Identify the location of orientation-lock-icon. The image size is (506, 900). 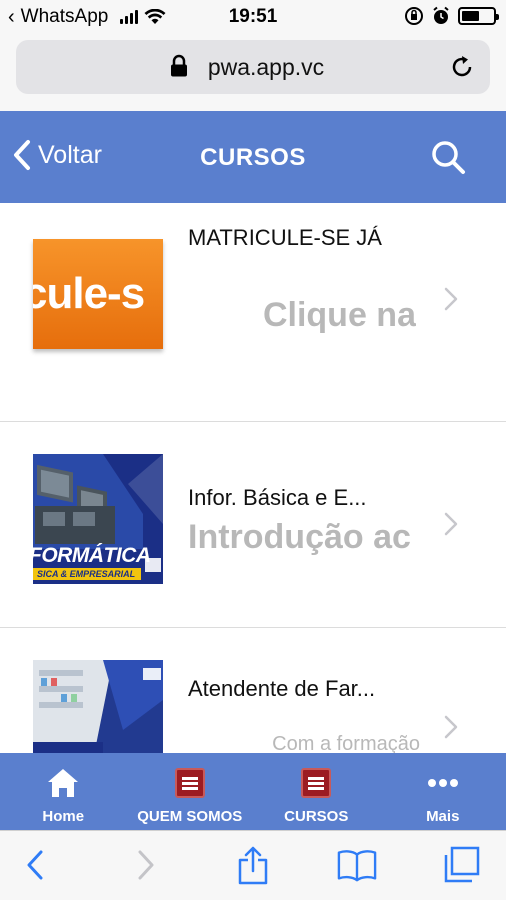
(414, 16).